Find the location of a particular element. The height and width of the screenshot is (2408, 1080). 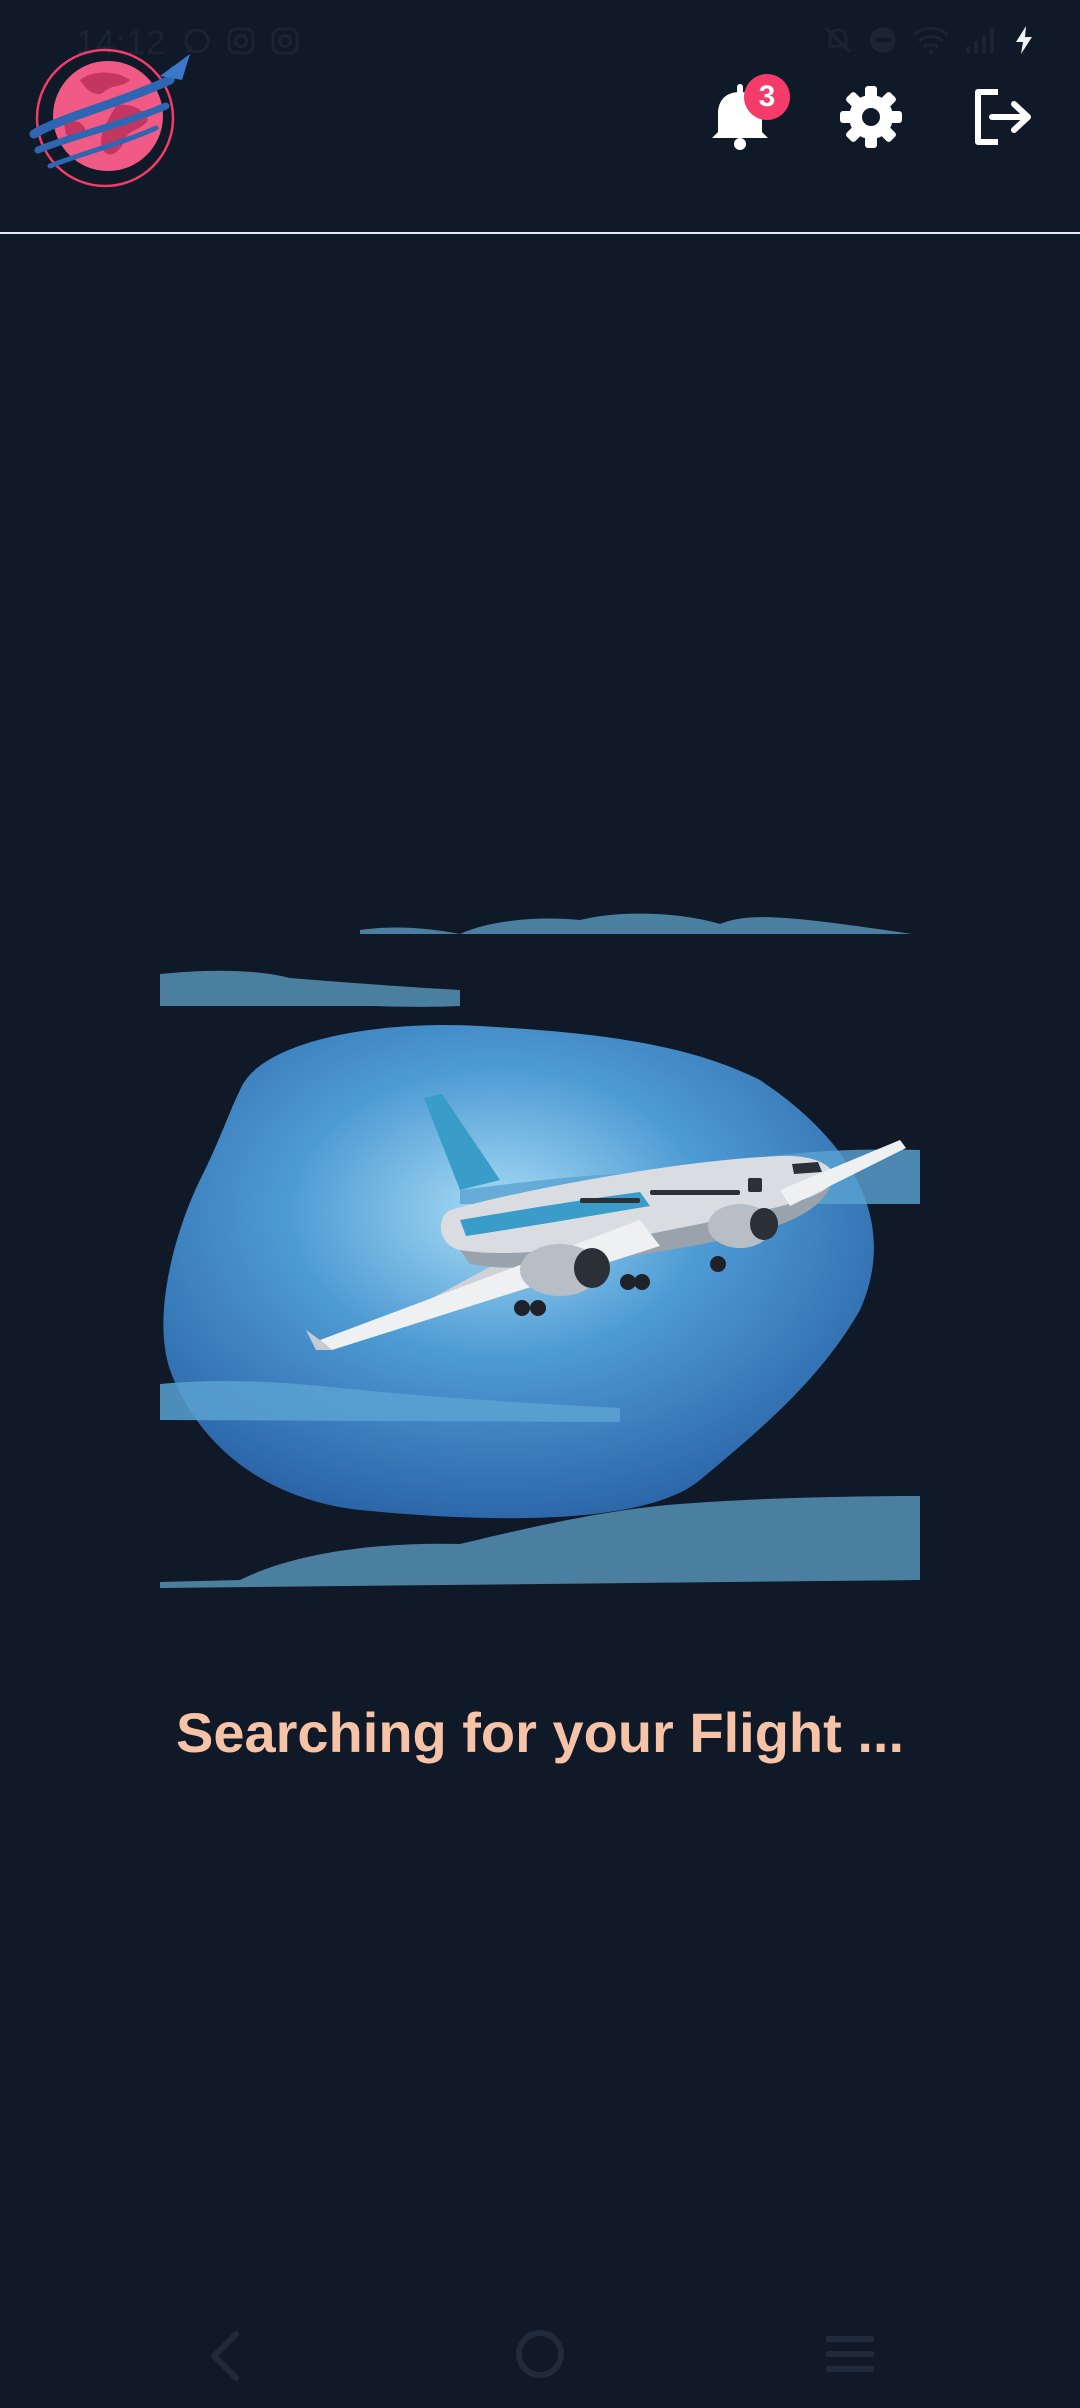

home-icon is located at coordinates (540, 2354).